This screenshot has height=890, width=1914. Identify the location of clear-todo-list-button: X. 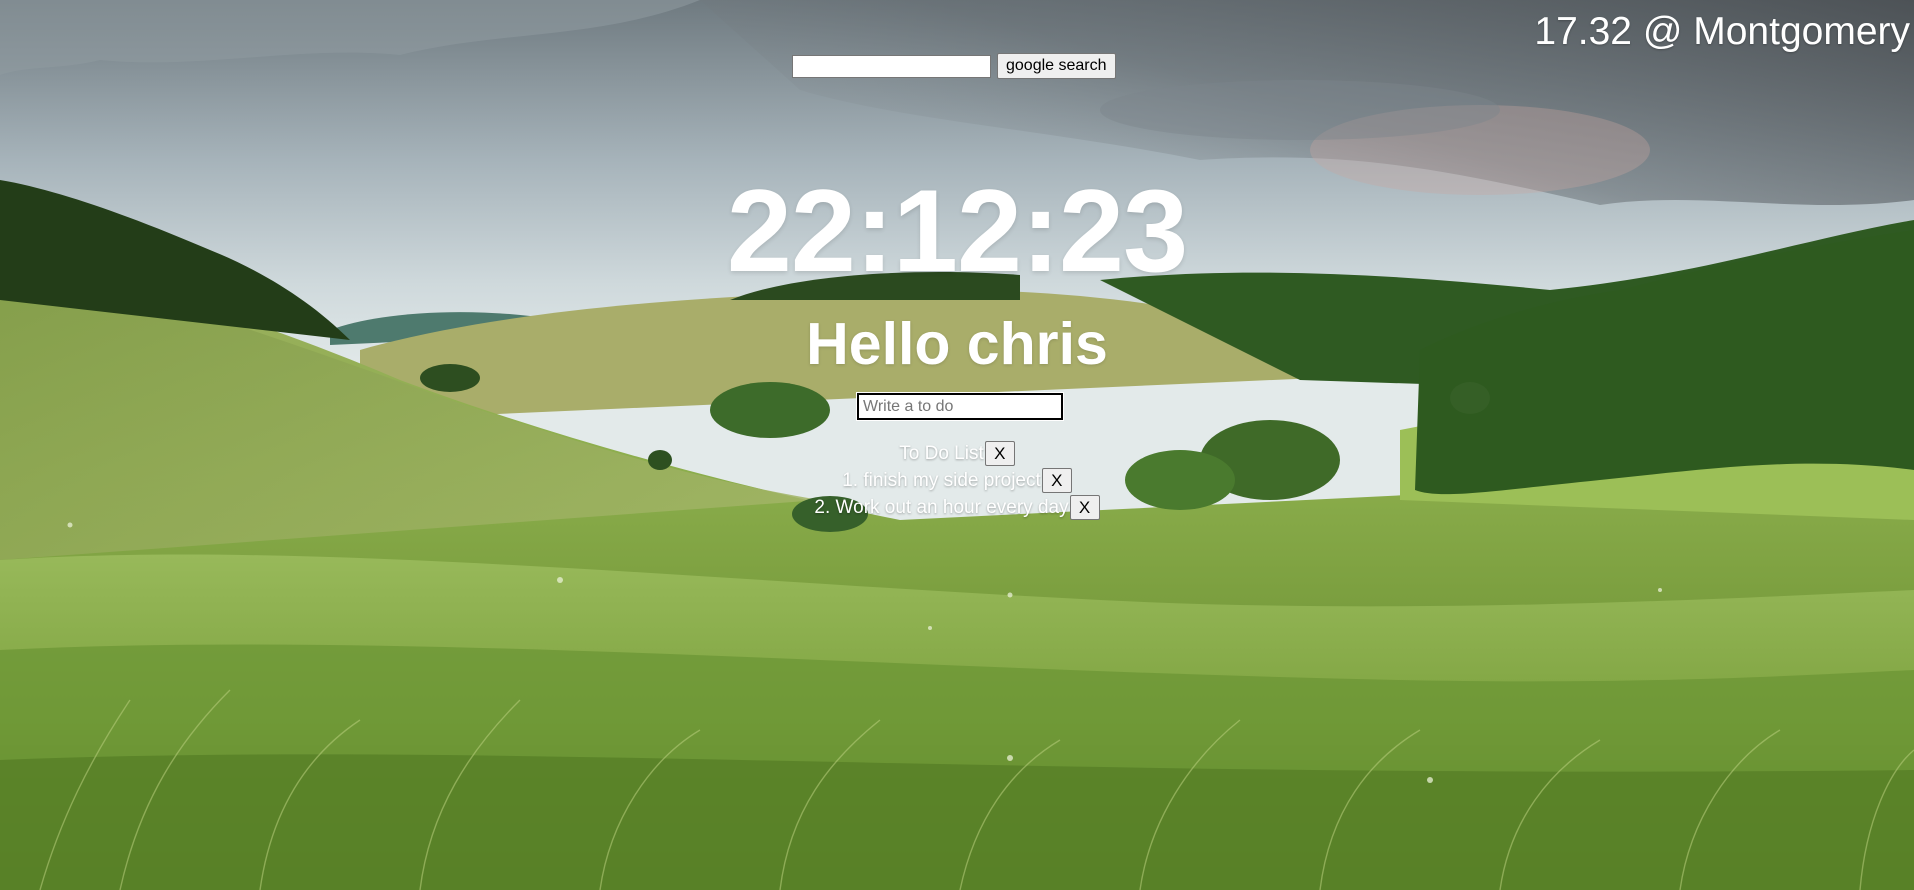
(999, 453).